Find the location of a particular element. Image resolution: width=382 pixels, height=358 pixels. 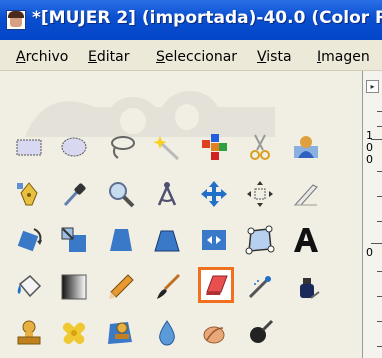

crop-tool is located at coordinates (306, 194).